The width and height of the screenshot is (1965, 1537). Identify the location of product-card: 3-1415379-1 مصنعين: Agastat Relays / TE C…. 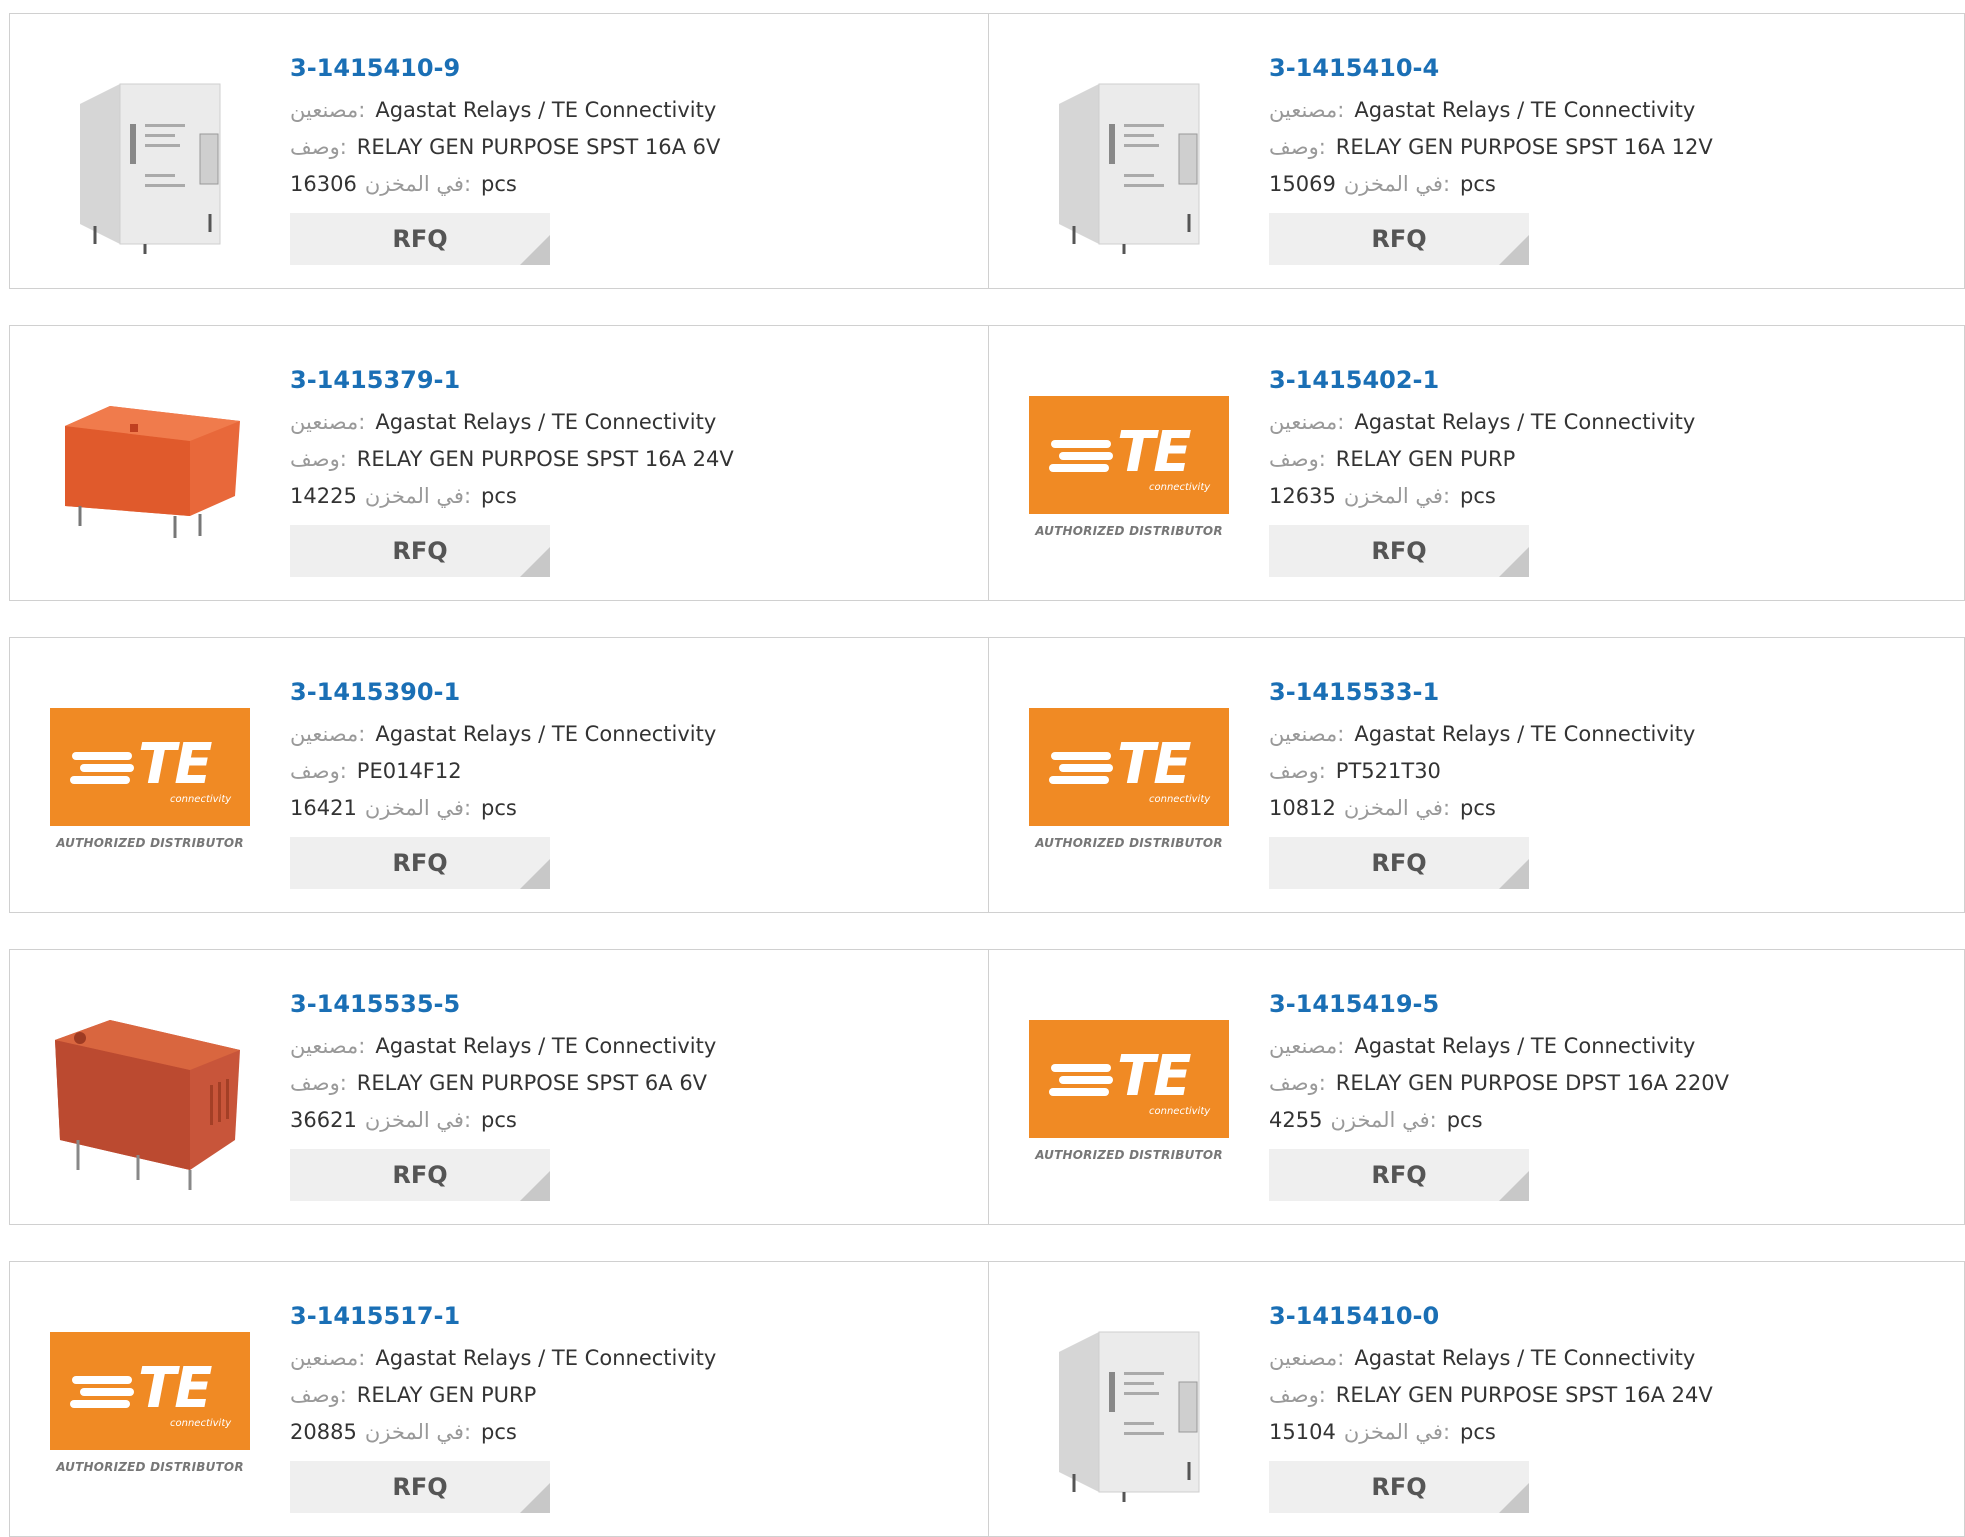
(499, 463).